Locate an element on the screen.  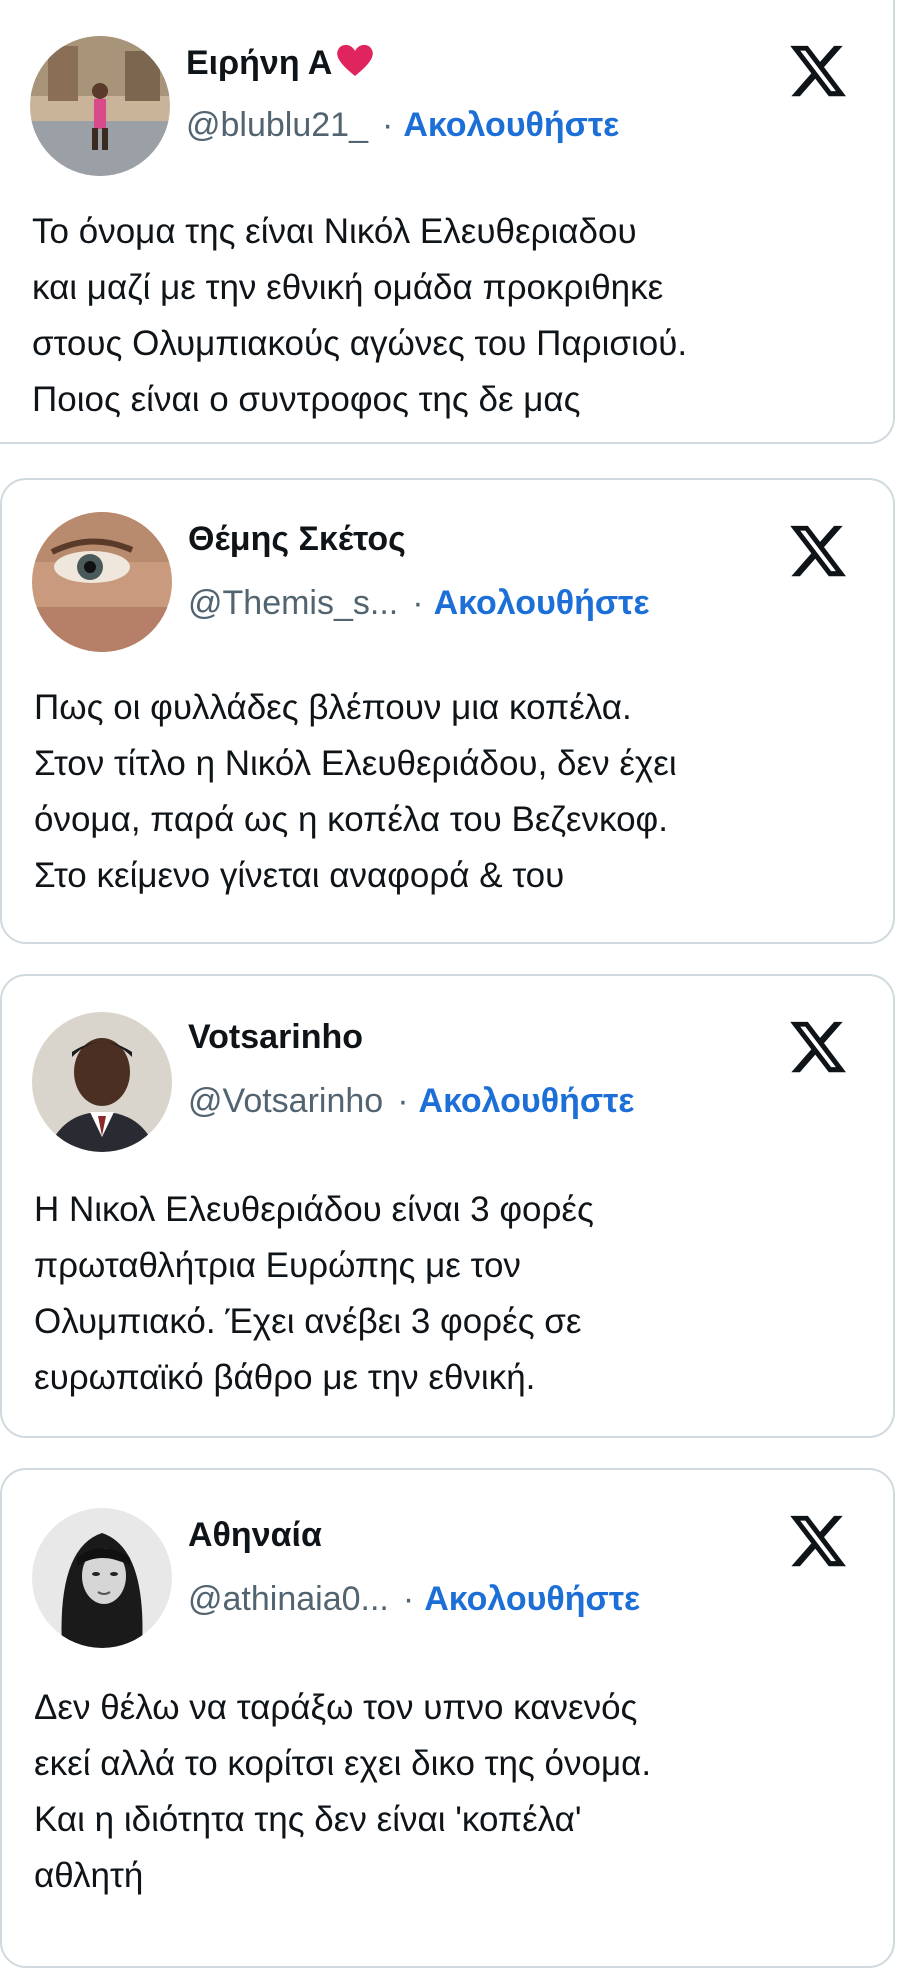
tweet-line: πρωταθλήτρια Ευρώπης με τον is located at coordinates (277, 1265).